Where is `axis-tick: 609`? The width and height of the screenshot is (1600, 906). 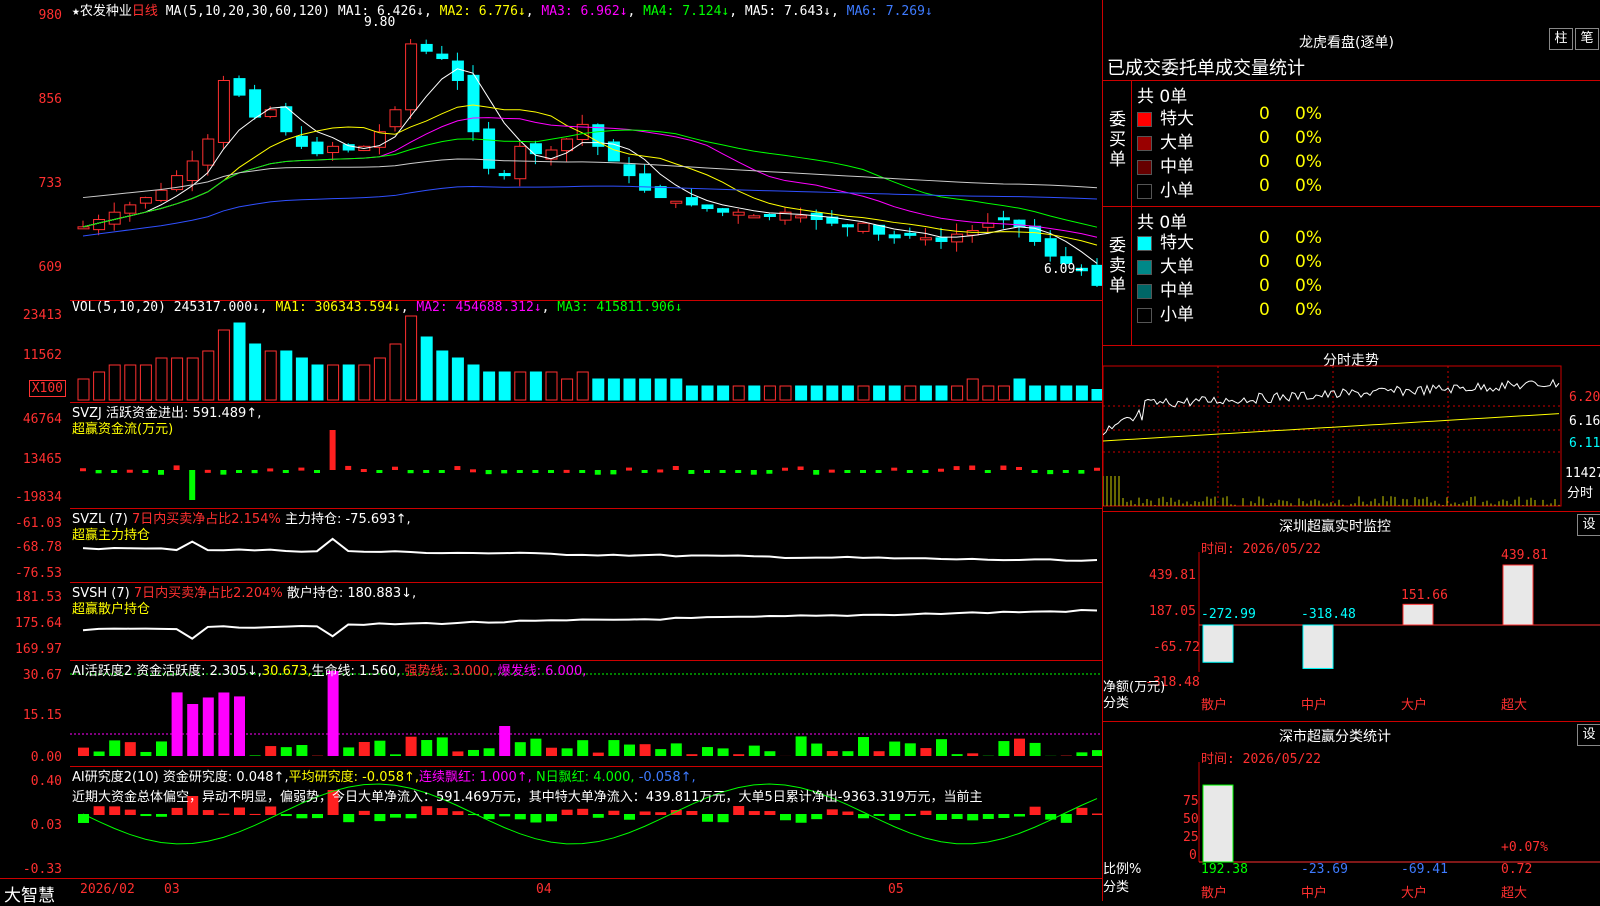
axis-tick: 609 is located at coordinates (50, 267).